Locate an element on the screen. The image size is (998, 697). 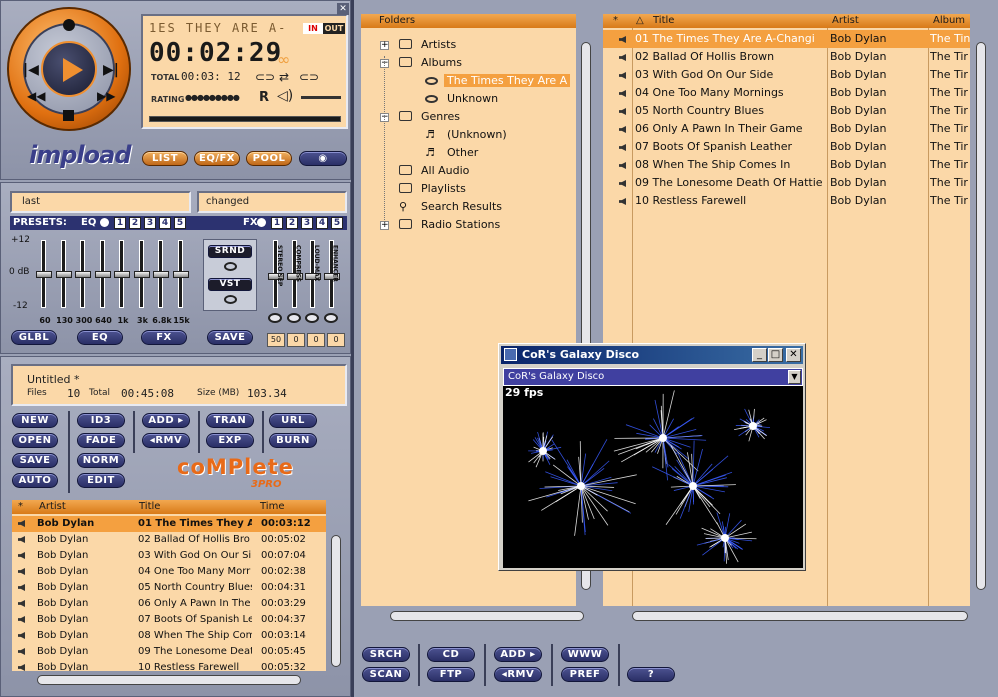
eq-slider-6.8k is located at coordinates (161, 274).